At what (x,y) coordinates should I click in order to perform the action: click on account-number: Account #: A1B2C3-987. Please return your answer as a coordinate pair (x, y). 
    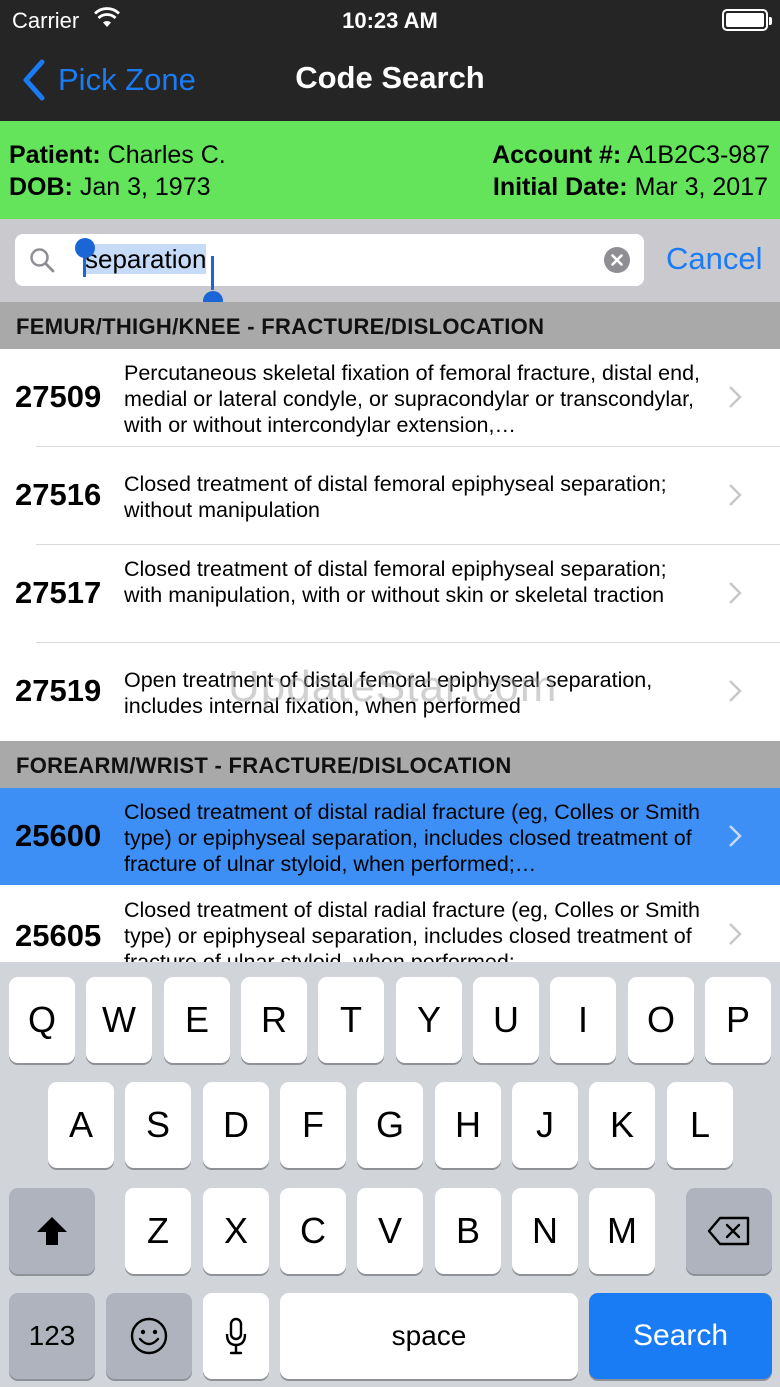
    Looking at the image, I should click on (631, 155).